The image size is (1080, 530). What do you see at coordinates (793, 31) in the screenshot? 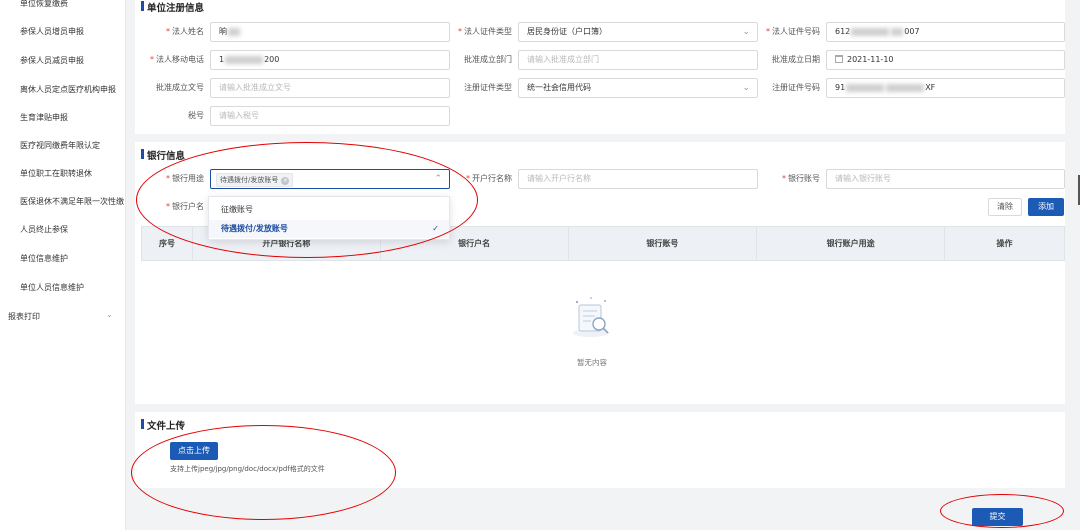
I see `id-no-label: * 法人证件号码` at bounding box center [793, 31].